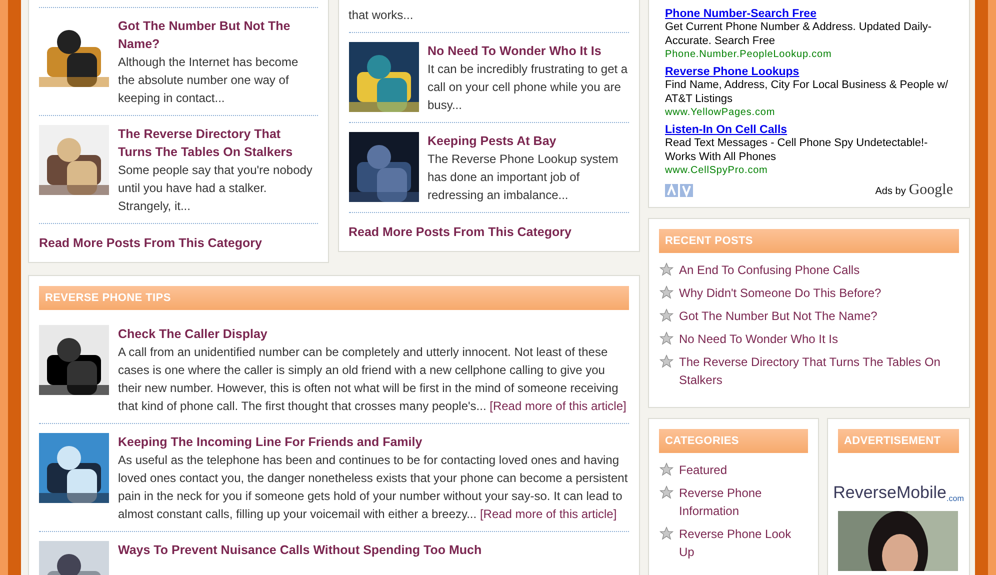 The image size is (996, 575). What do you see at coordinates (809, 130) in the screenshot?
I see `ad-link: Listen-In On Cell Calls` at bounding box center [809, 130].